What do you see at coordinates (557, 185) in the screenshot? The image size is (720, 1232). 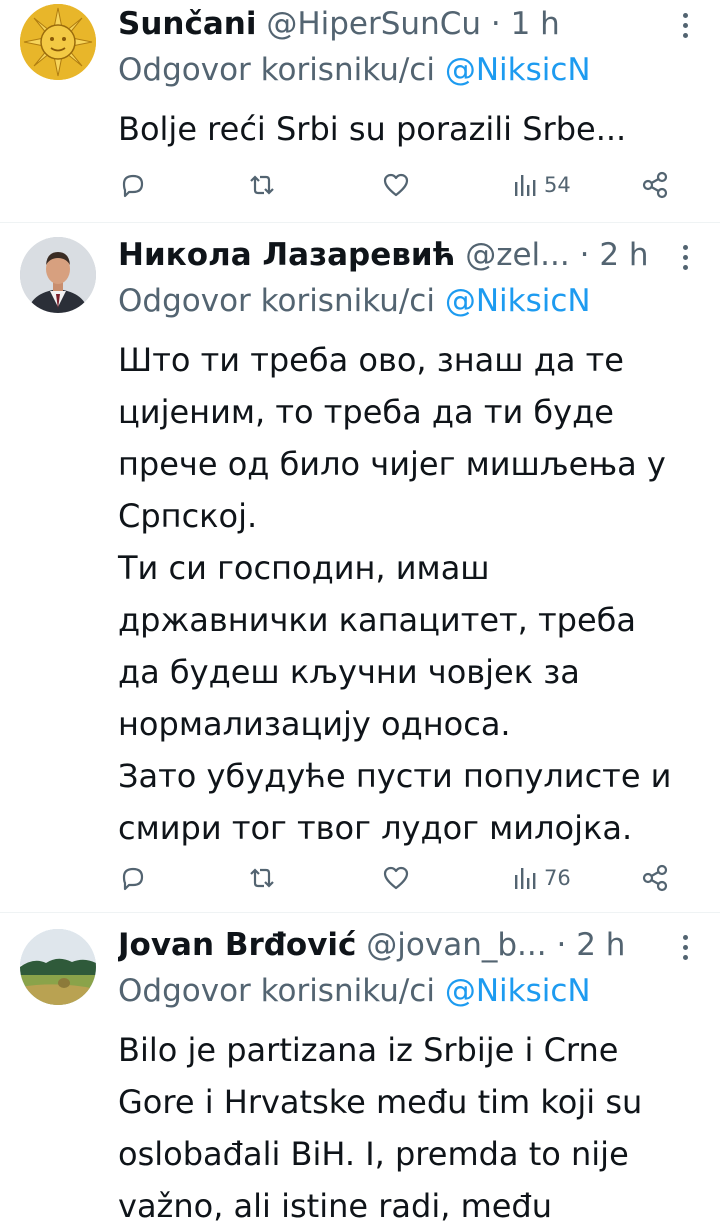 I see `views-count: 54` at bounding box center [557, 185].